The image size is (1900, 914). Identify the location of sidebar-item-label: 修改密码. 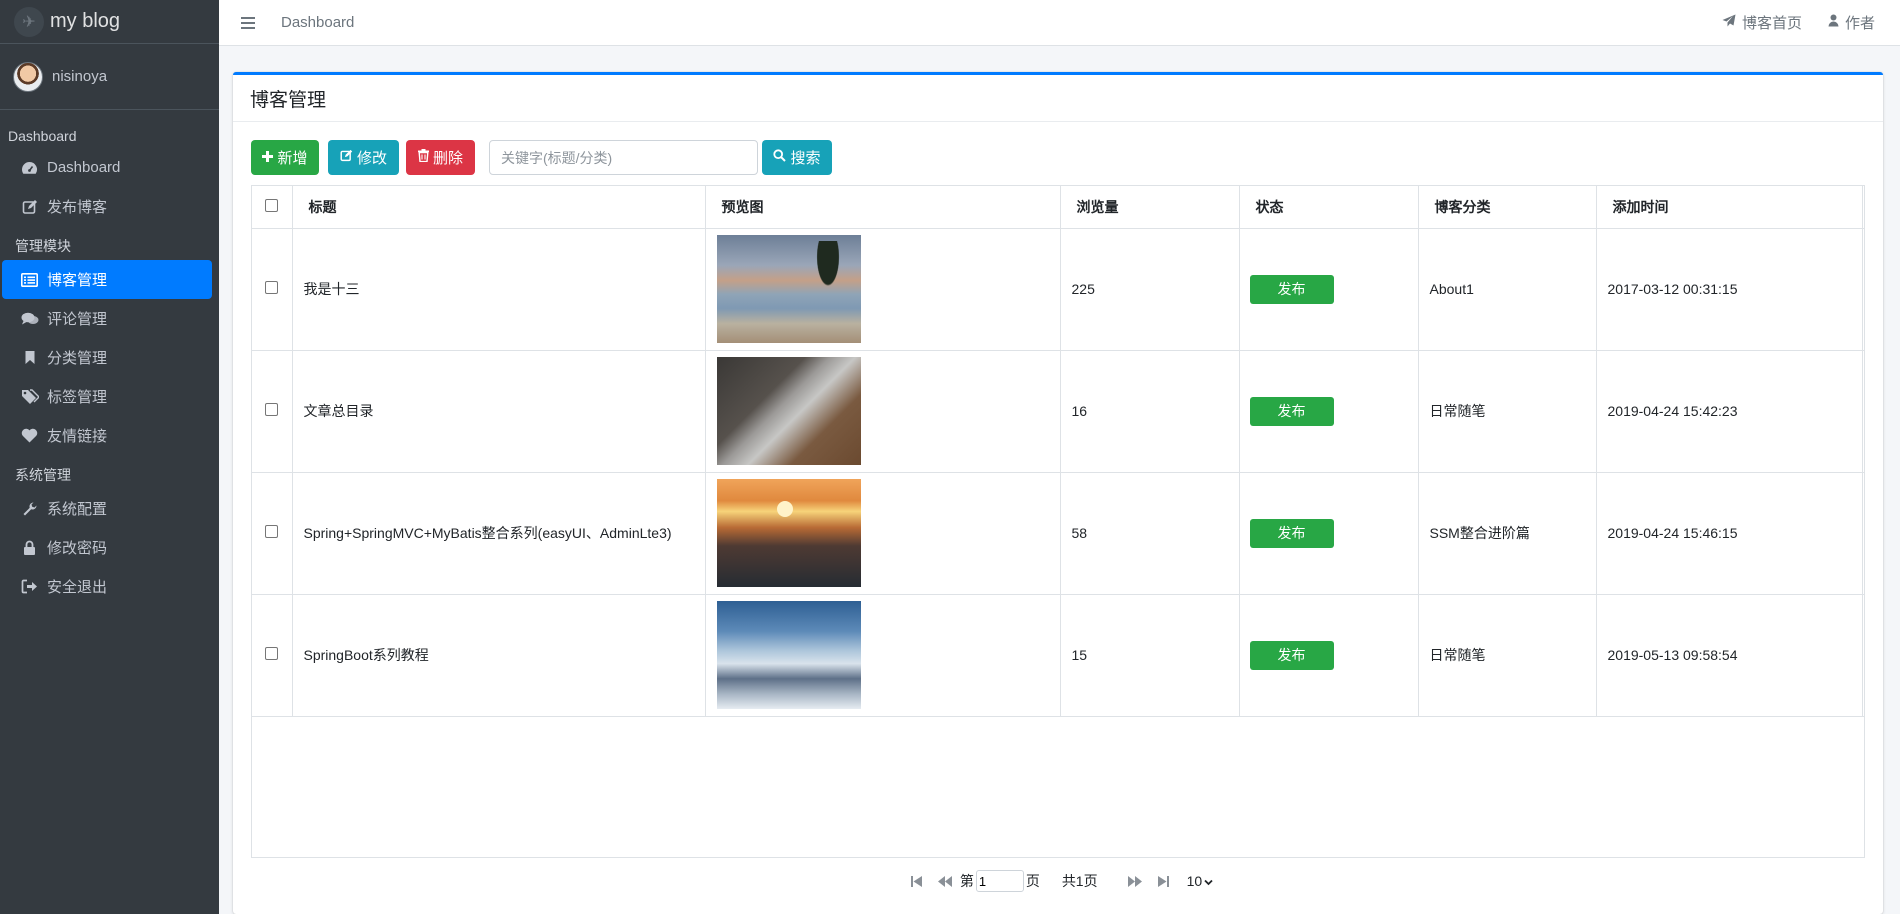
(77, 548).